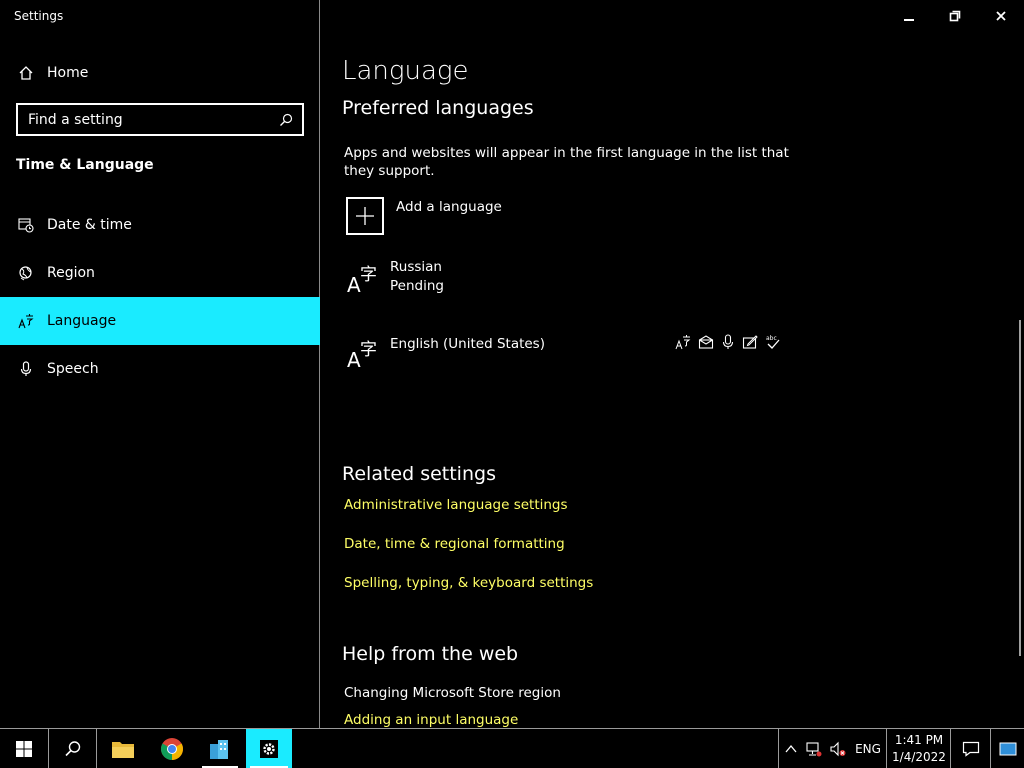 The height and width of the screenshot is (768, 1024). I want to click on help-item-store-region: Changing Microsoft Store region, so click(452, 693).